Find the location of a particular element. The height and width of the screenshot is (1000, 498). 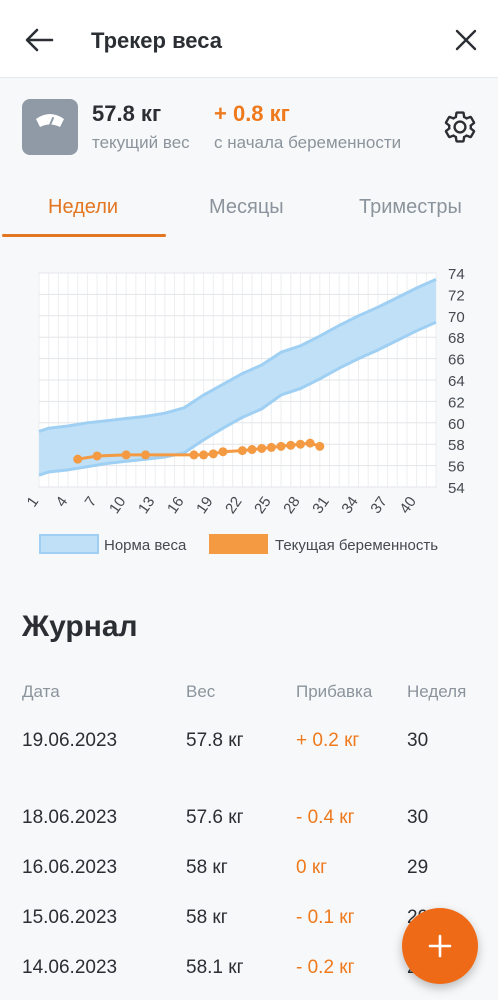

period-tabs: Недели Месяцы Триместры is located at coordinates (249, 210).